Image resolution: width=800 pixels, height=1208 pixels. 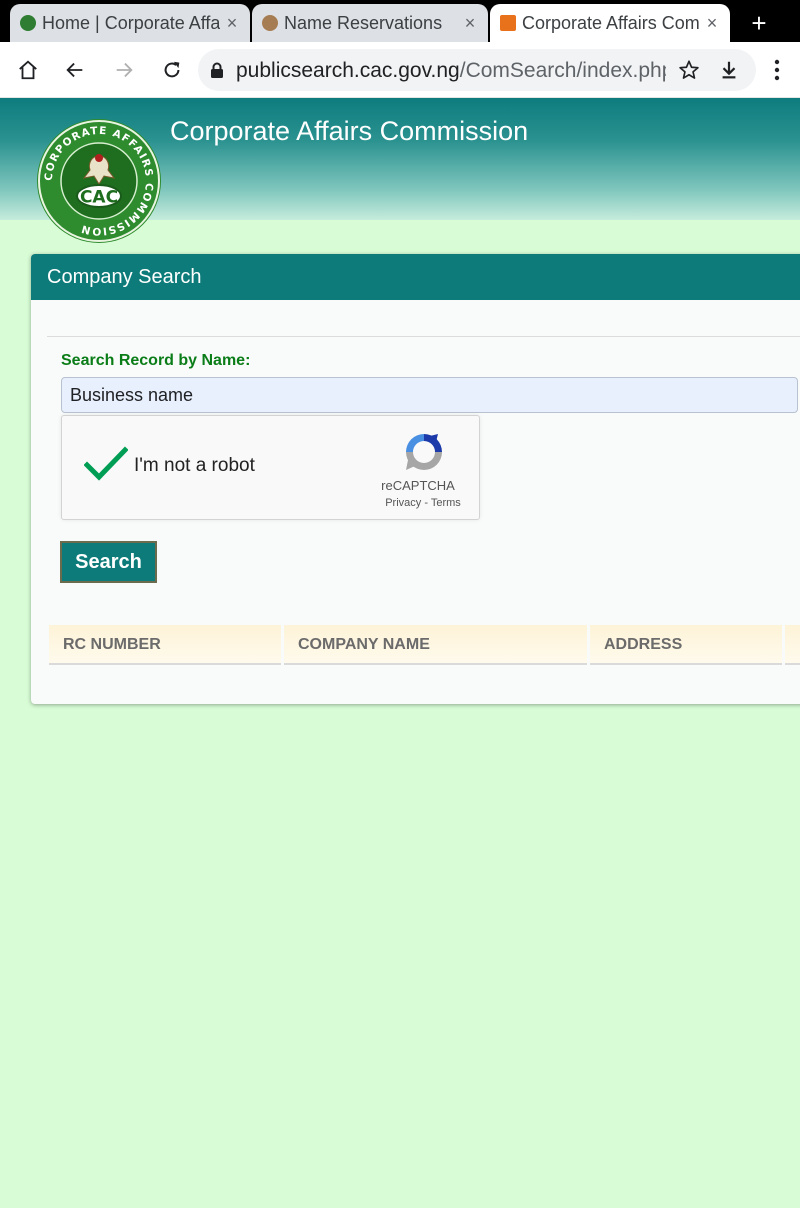 I want to click on back-arrow-icon, so click(x=74, y=70).